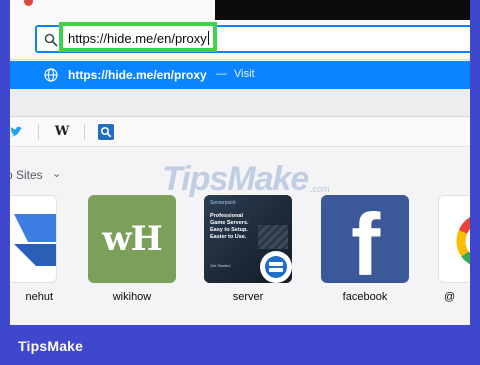  I want to click on wikihow-logo-icon: wH, so click(132, 239).